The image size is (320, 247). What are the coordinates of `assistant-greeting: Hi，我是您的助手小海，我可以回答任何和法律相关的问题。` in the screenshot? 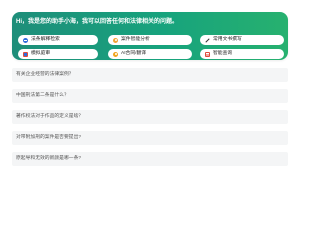 It's located at (97, 22).